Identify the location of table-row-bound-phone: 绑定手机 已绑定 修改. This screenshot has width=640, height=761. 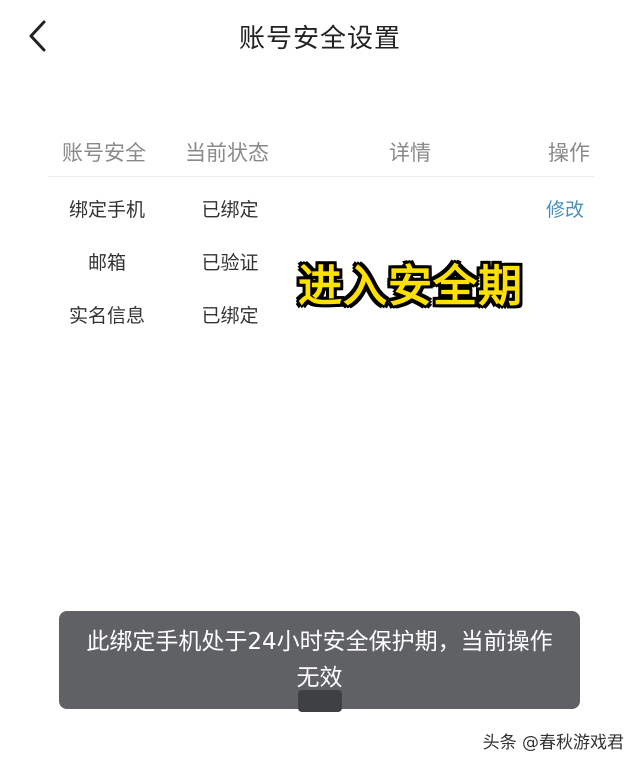
(321, 203).